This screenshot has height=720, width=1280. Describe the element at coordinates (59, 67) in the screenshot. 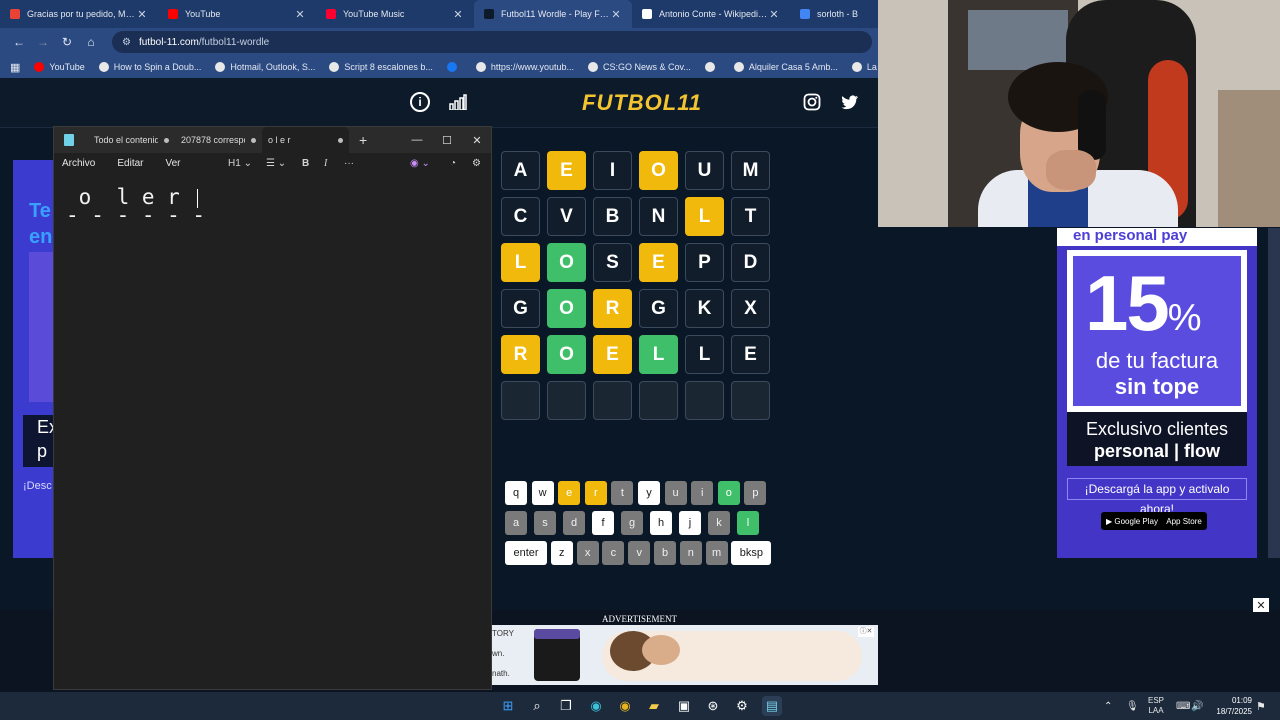

I see `bookmark-item: YouTube` at that location.